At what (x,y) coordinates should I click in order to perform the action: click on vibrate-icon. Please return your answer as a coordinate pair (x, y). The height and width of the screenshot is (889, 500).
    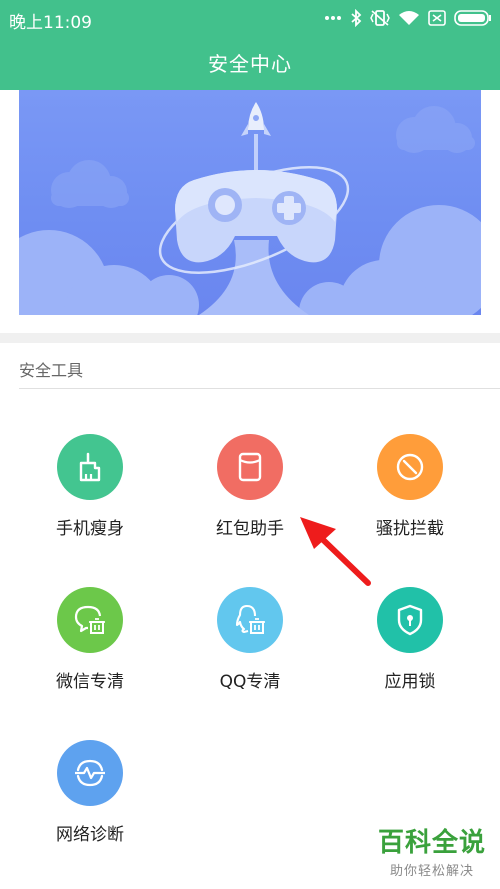
    Looking at the image, I should click on (380, 18).